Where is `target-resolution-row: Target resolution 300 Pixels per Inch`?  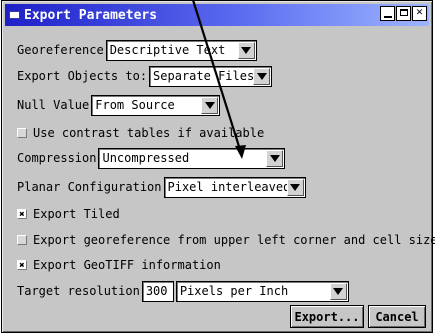
target-resolution-row: Target resolution 300 Pixels per Inch is located at coordinates (183, 291).